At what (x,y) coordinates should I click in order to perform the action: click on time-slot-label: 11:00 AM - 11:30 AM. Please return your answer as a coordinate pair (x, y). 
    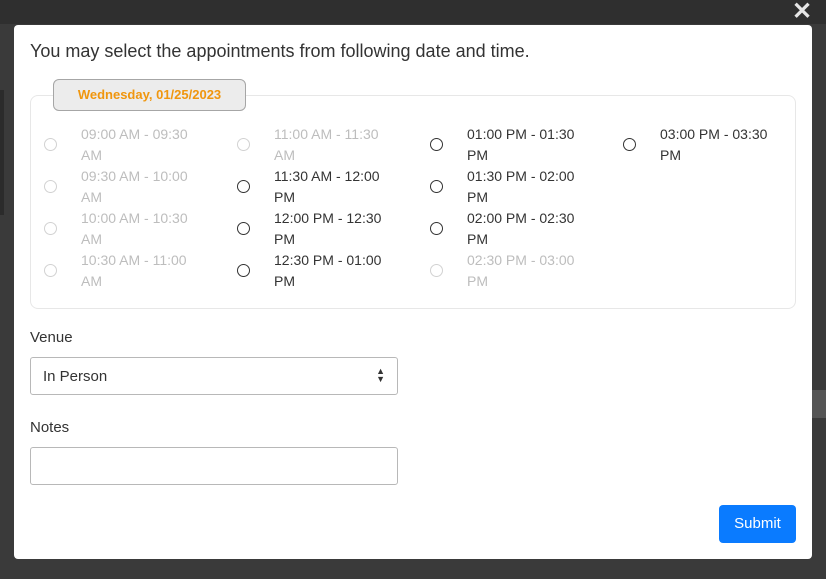
    Looking at the image, I should click on (326, 144).